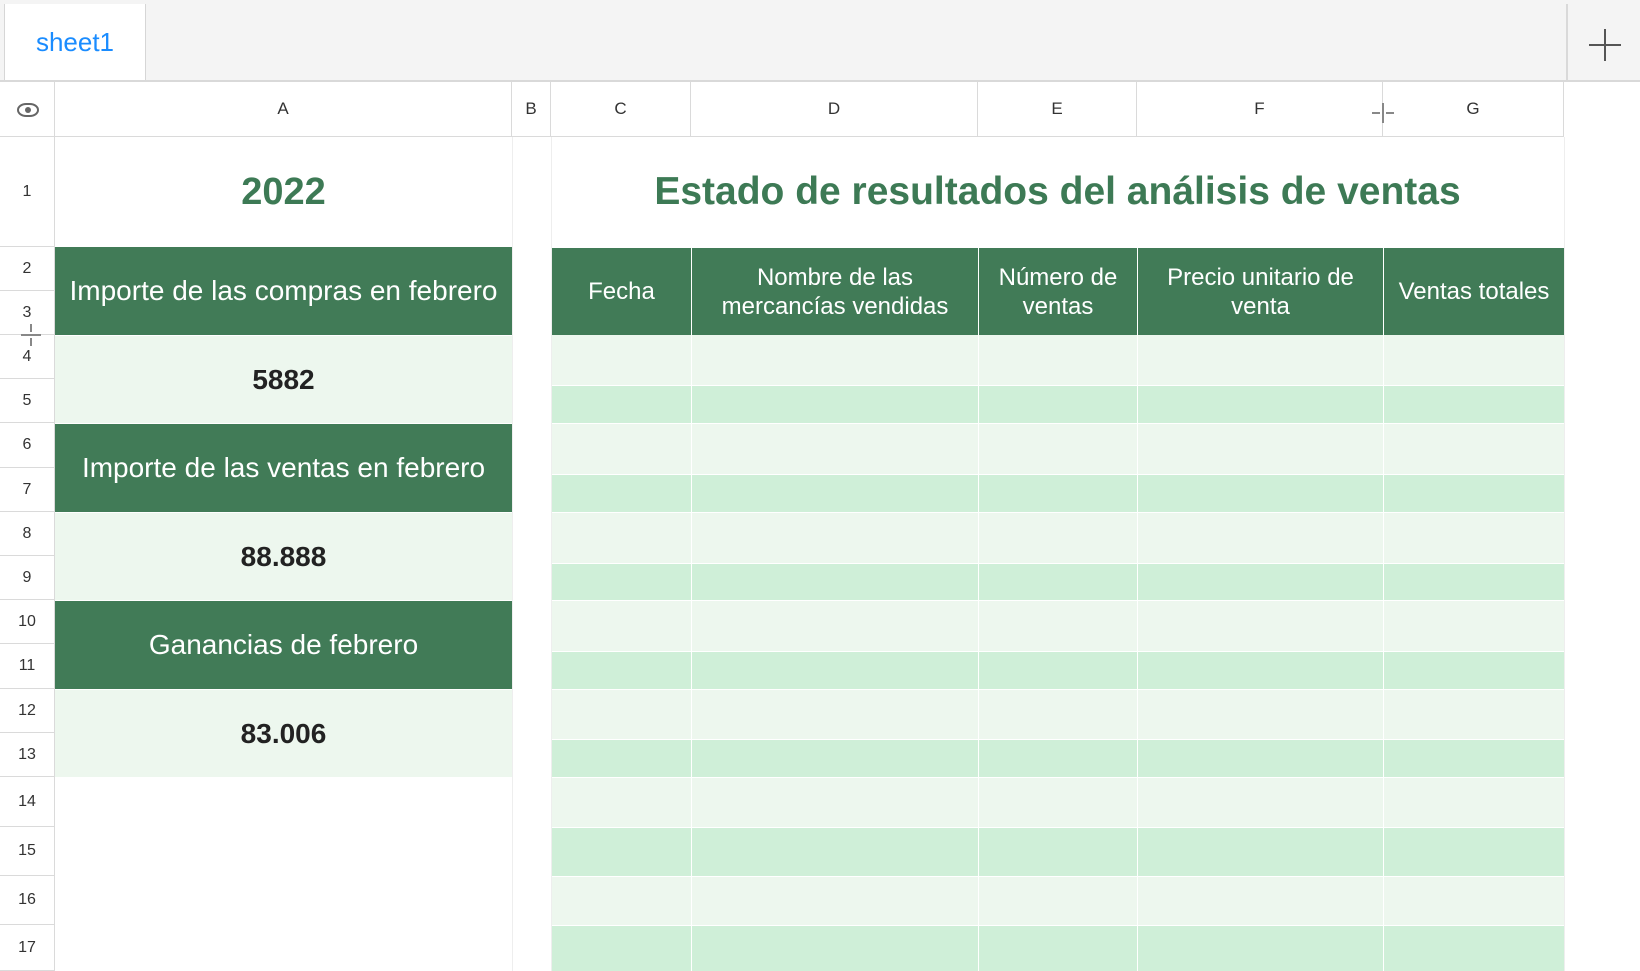  What do you see at coordinates (1473, 109) in the screenshot?
I see `column-header-g: G` at bounding box center [1473, 109].